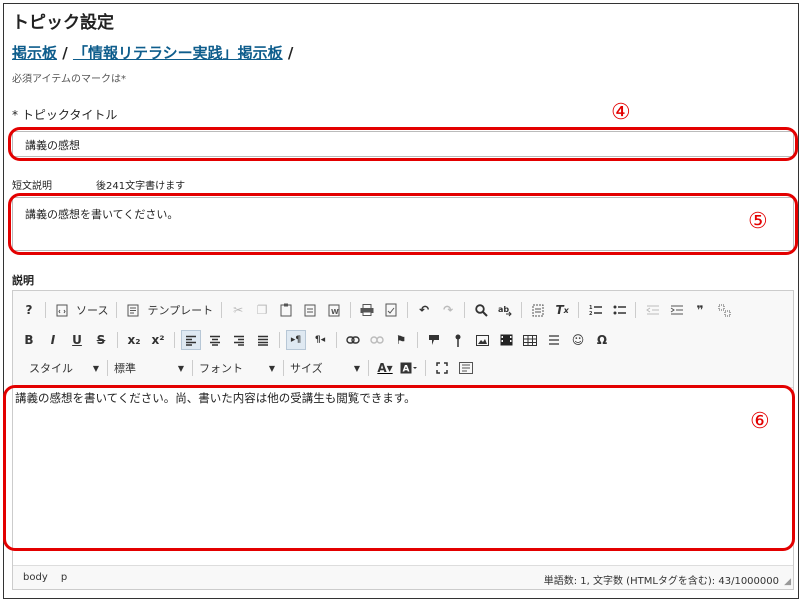 Image resolution: width=804 pixels, height=604 pixels. I want to click on bulleted-list-icon, so click(619, 310).